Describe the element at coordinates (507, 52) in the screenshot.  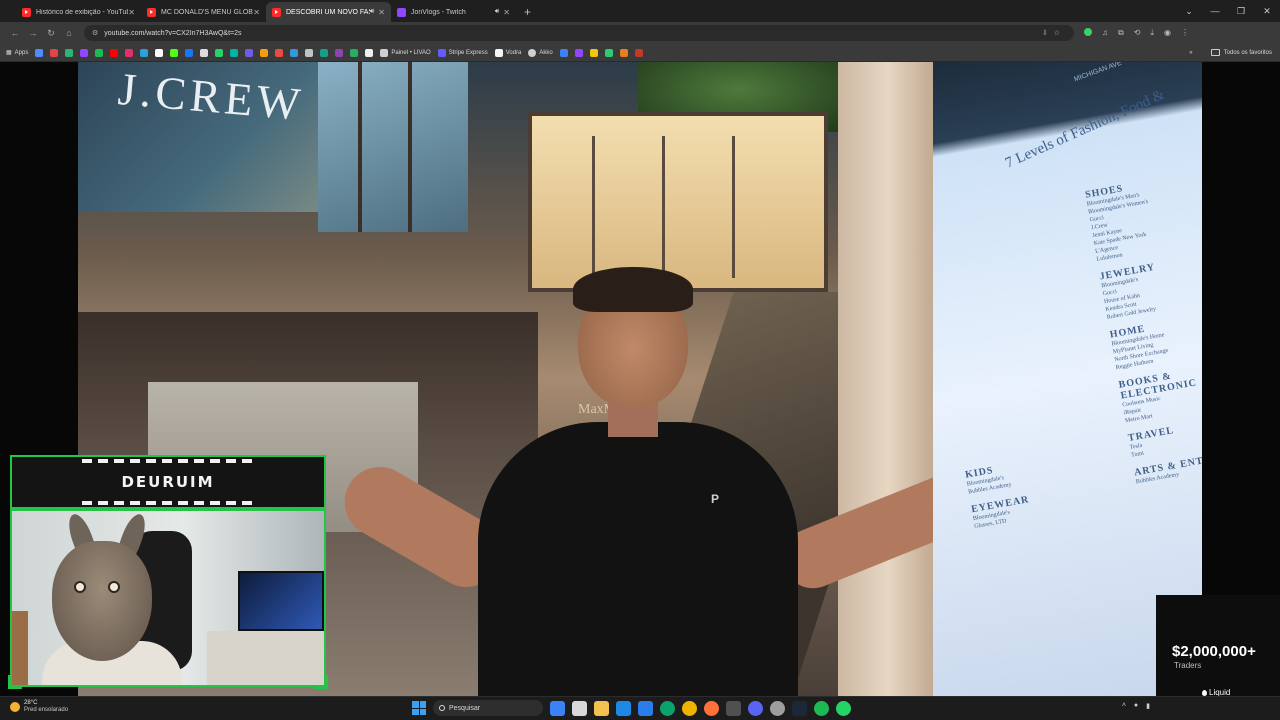
I see `bookmark-vodra: Vodra` at that location.